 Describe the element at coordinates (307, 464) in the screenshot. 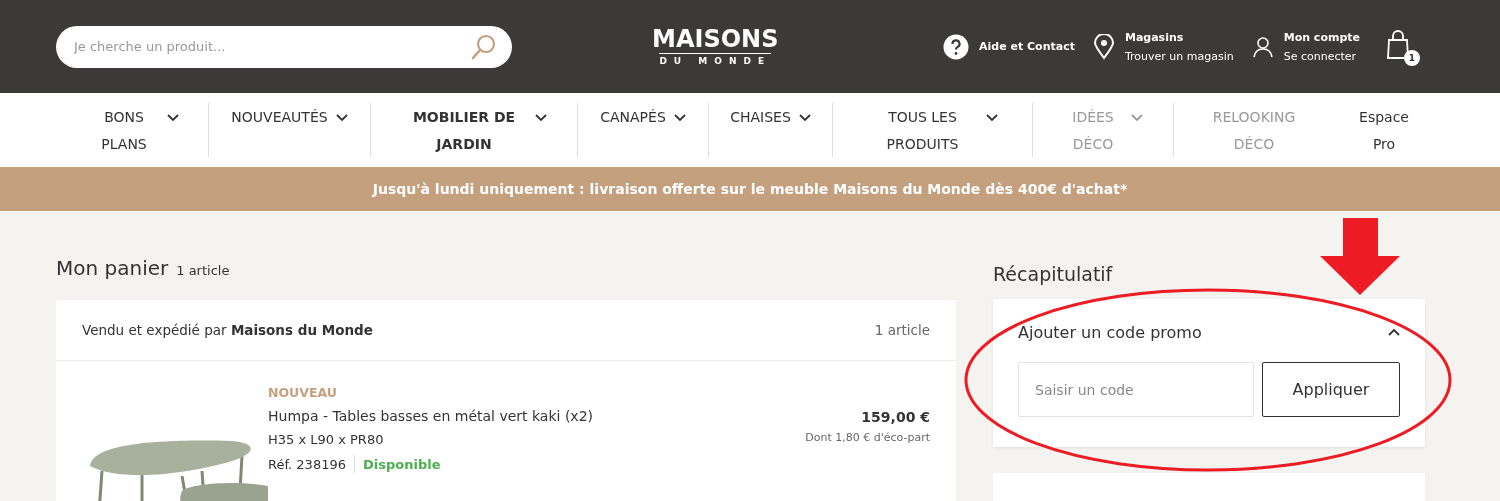

I see `product-reference: Réf. 238196` at that location.